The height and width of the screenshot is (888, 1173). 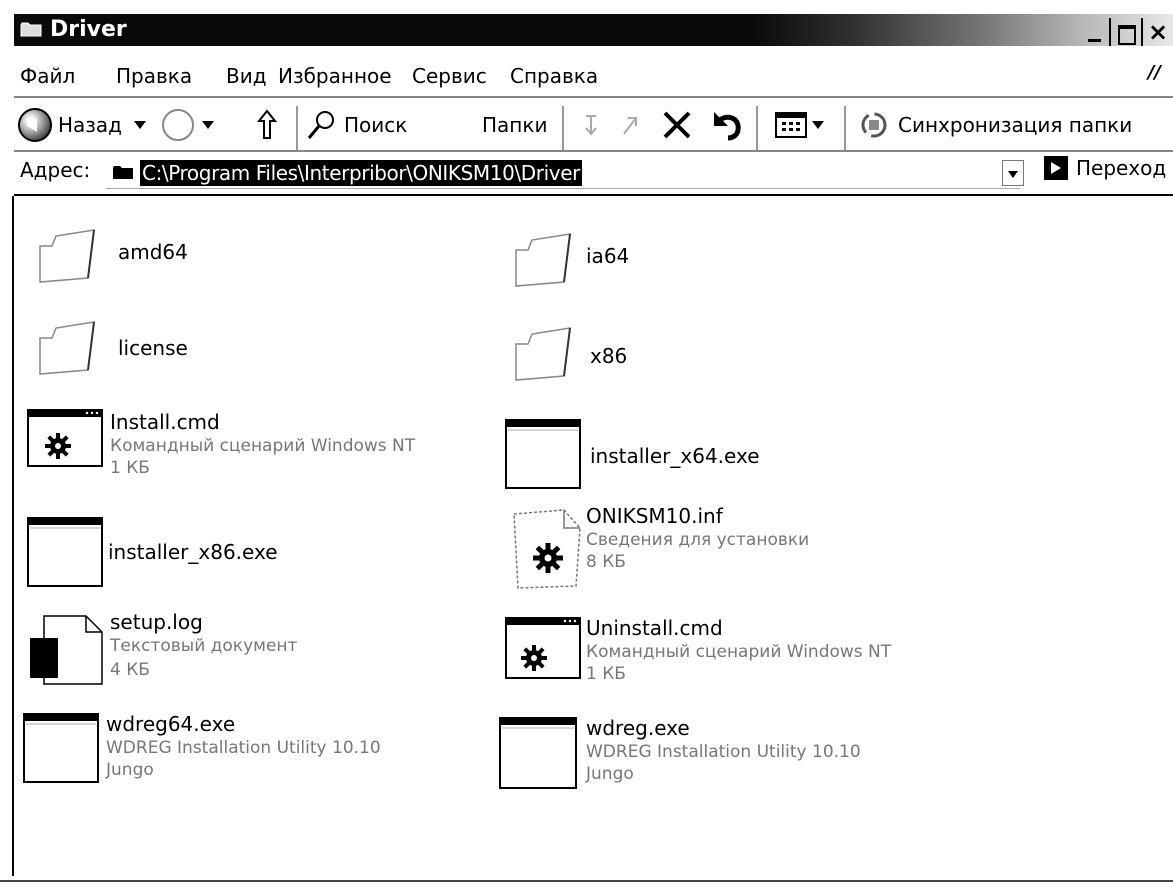 I want to click on close-button: ×, so click(x=1158, y=32).